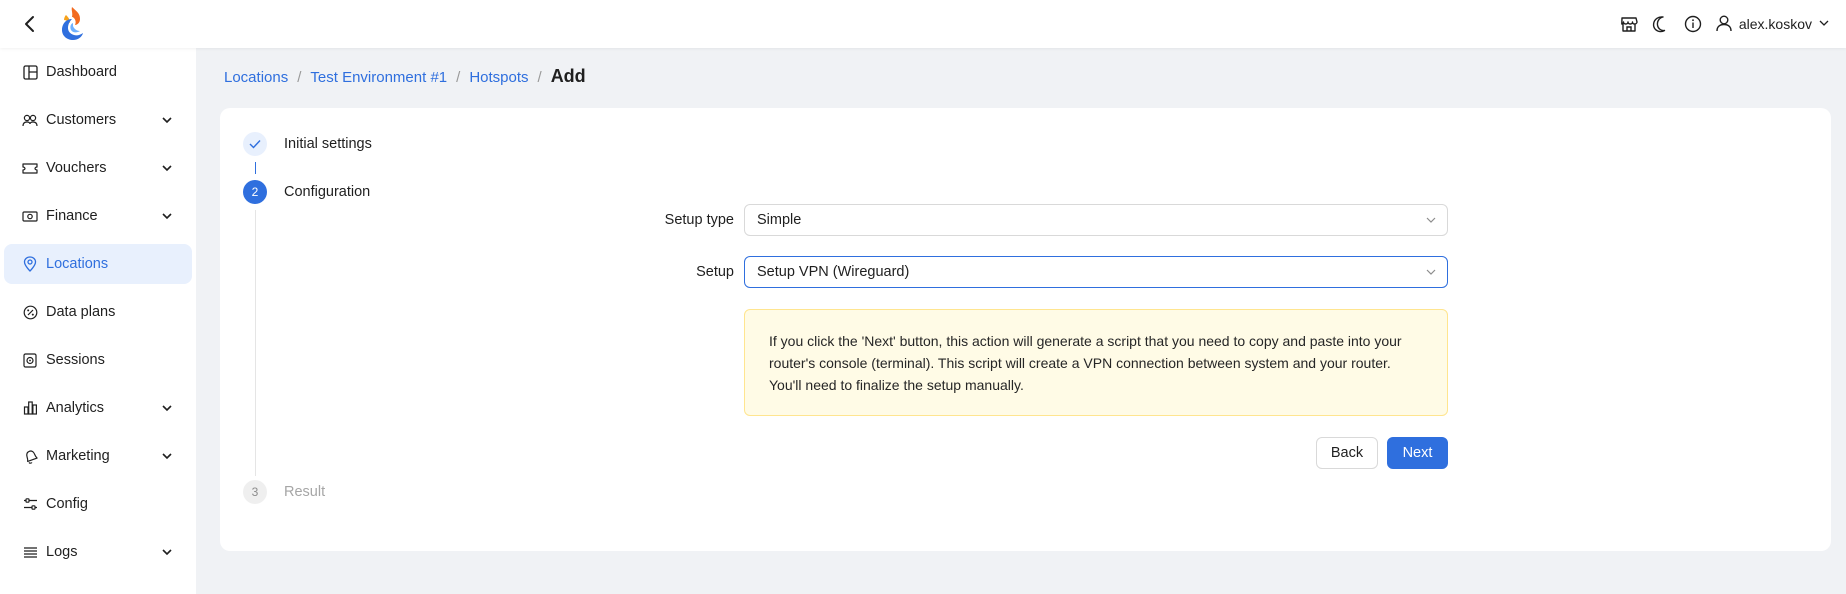 The image size is (1846, 594). What do you see at coordinates (72, 23) in the screenshot?
I see `app-logo` at bounding box center [72, 23].